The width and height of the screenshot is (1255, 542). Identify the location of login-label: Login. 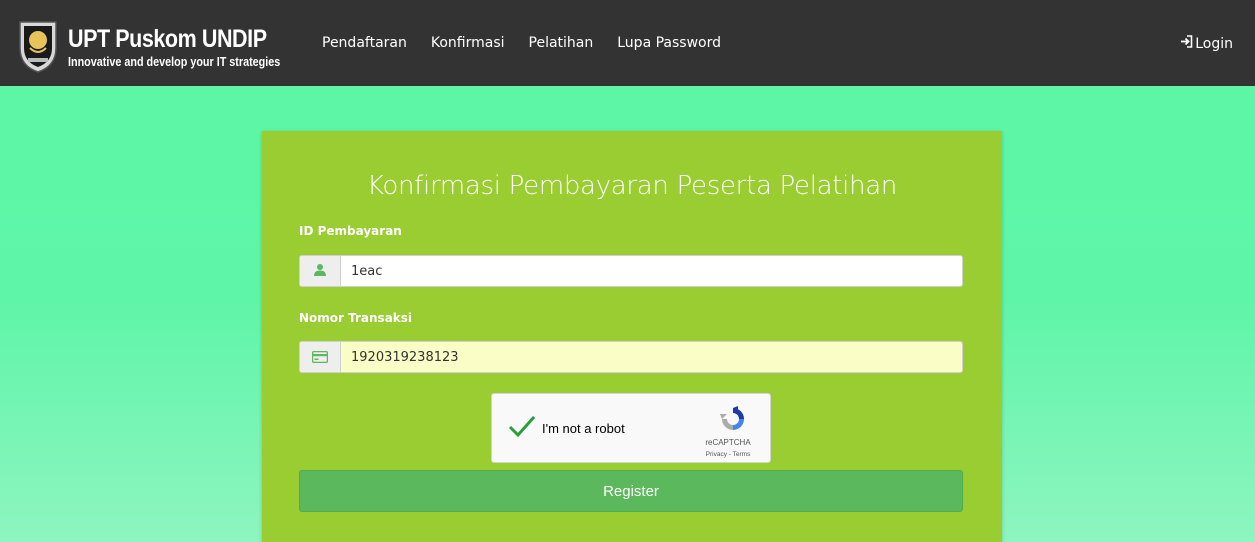
(1214, 43).